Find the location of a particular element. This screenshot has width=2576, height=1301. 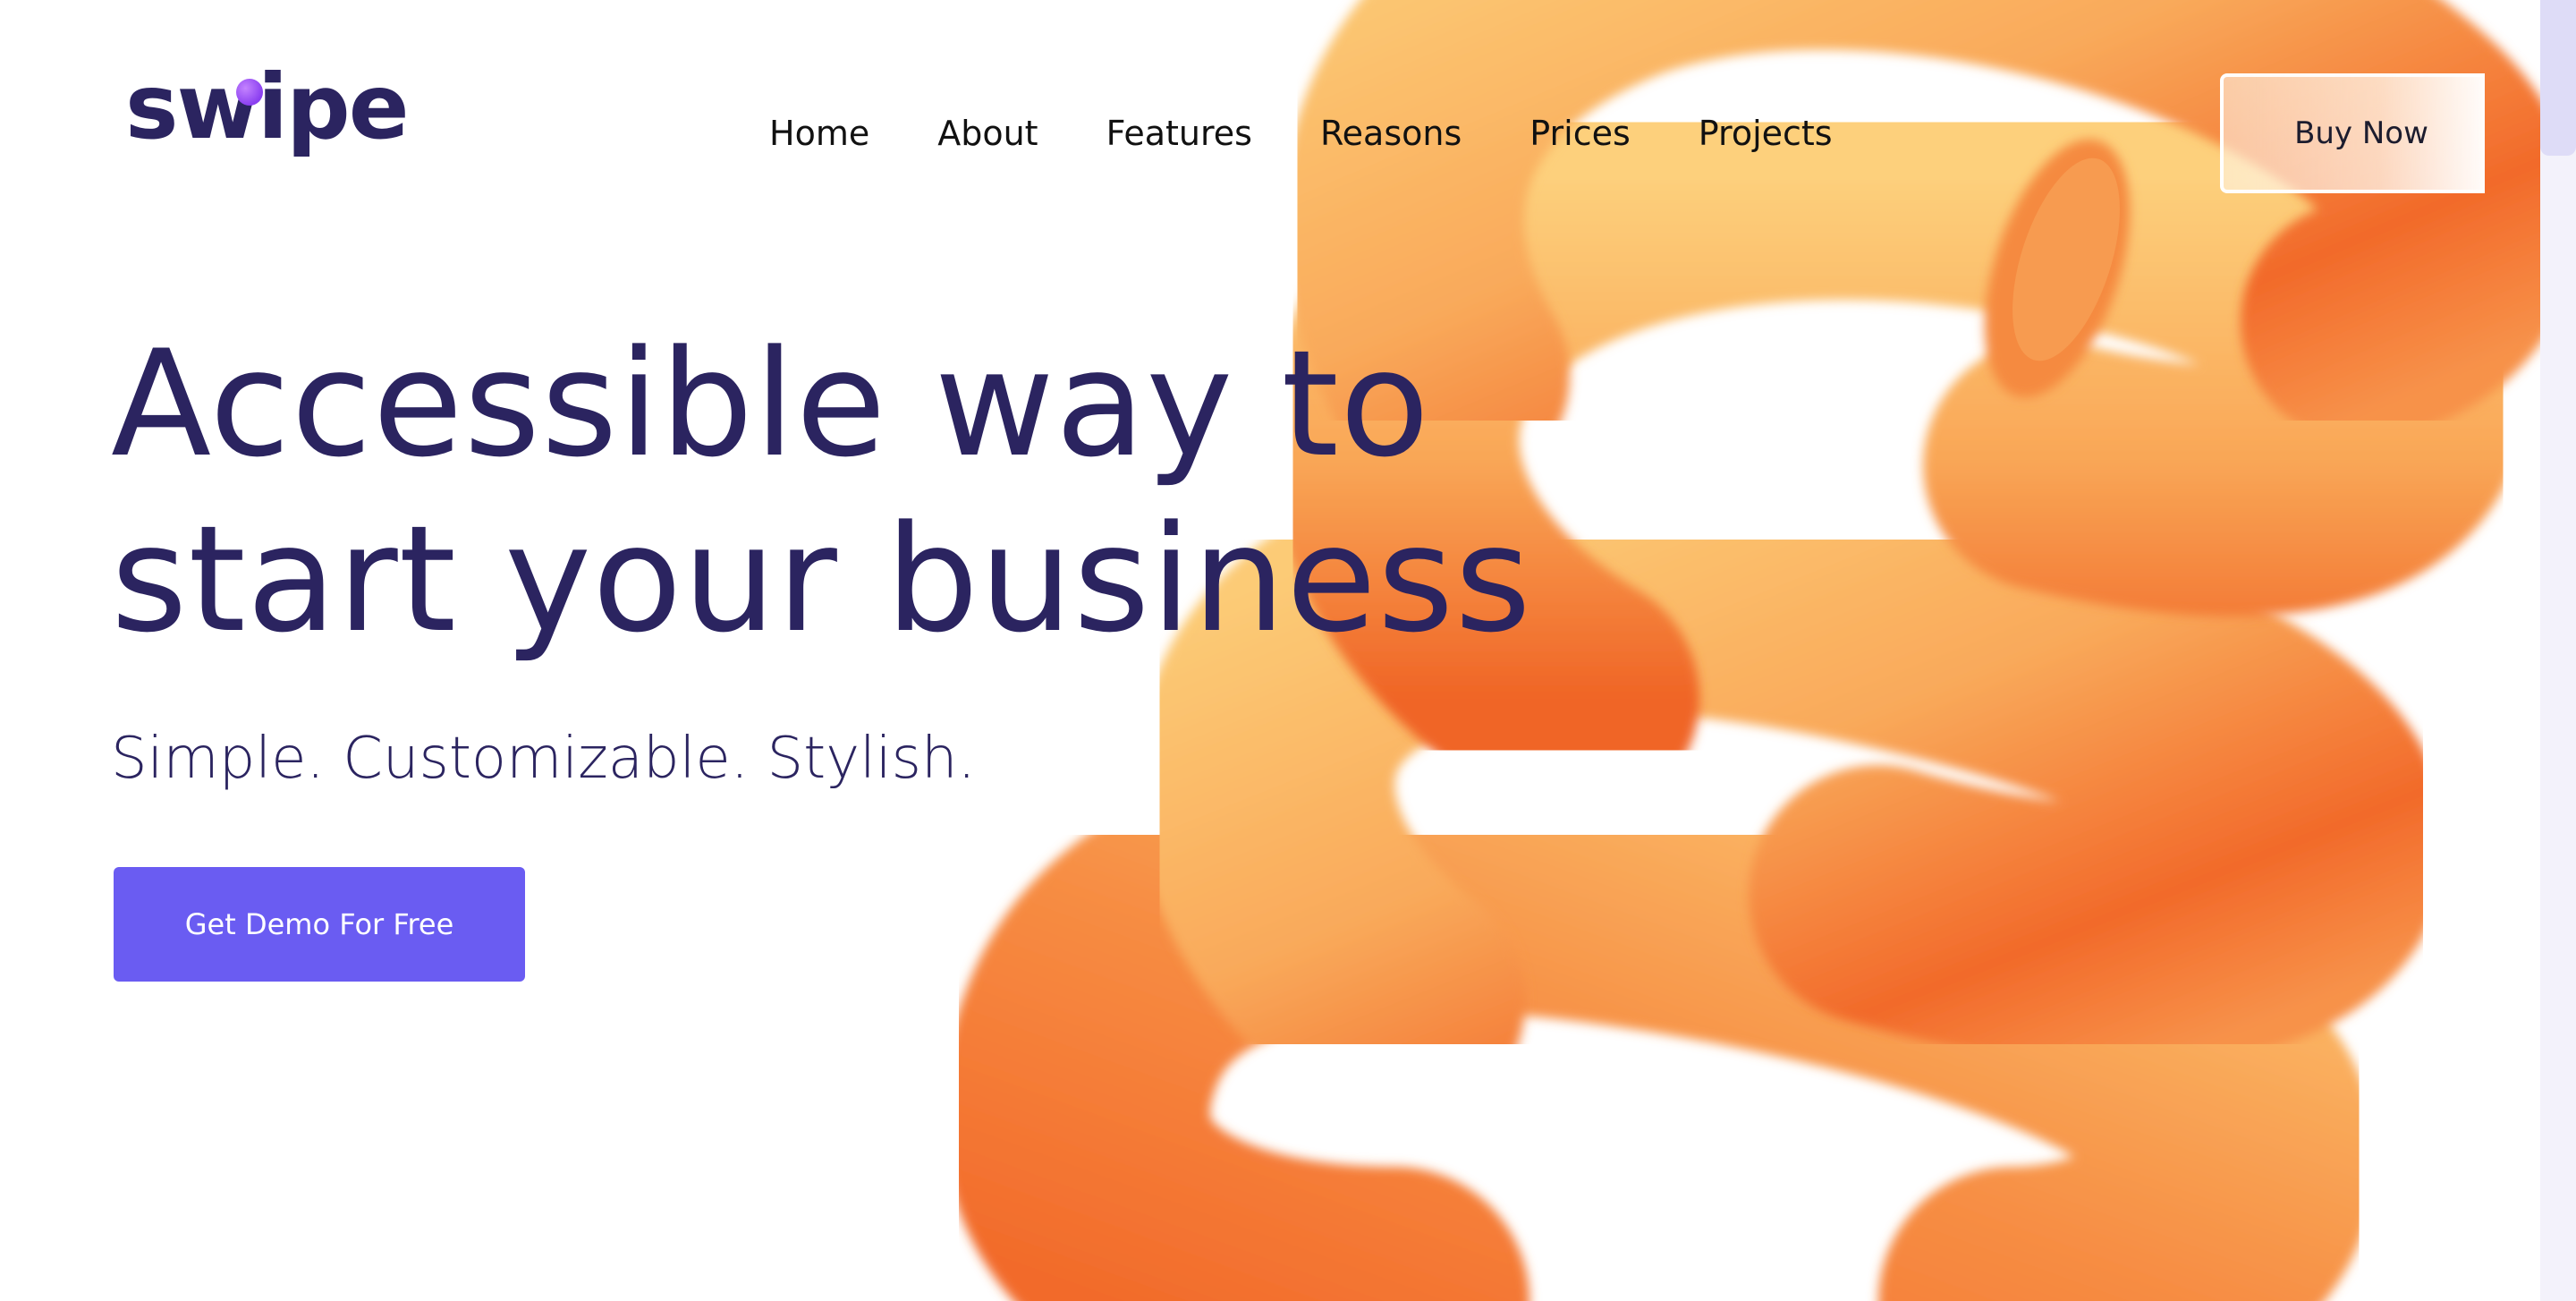

brand-logo: swipe is located at coordinates (267, 107).